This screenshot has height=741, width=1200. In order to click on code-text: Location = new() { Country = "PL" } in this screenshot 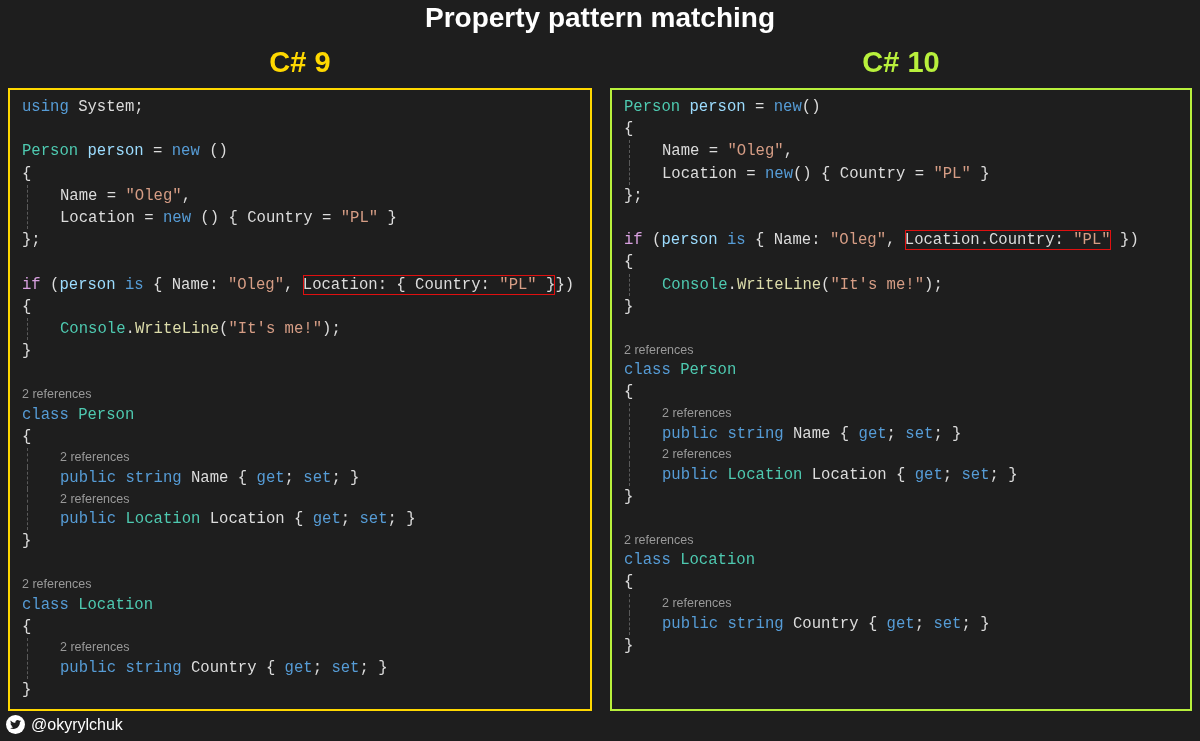, I will do `click(826, 173)`.